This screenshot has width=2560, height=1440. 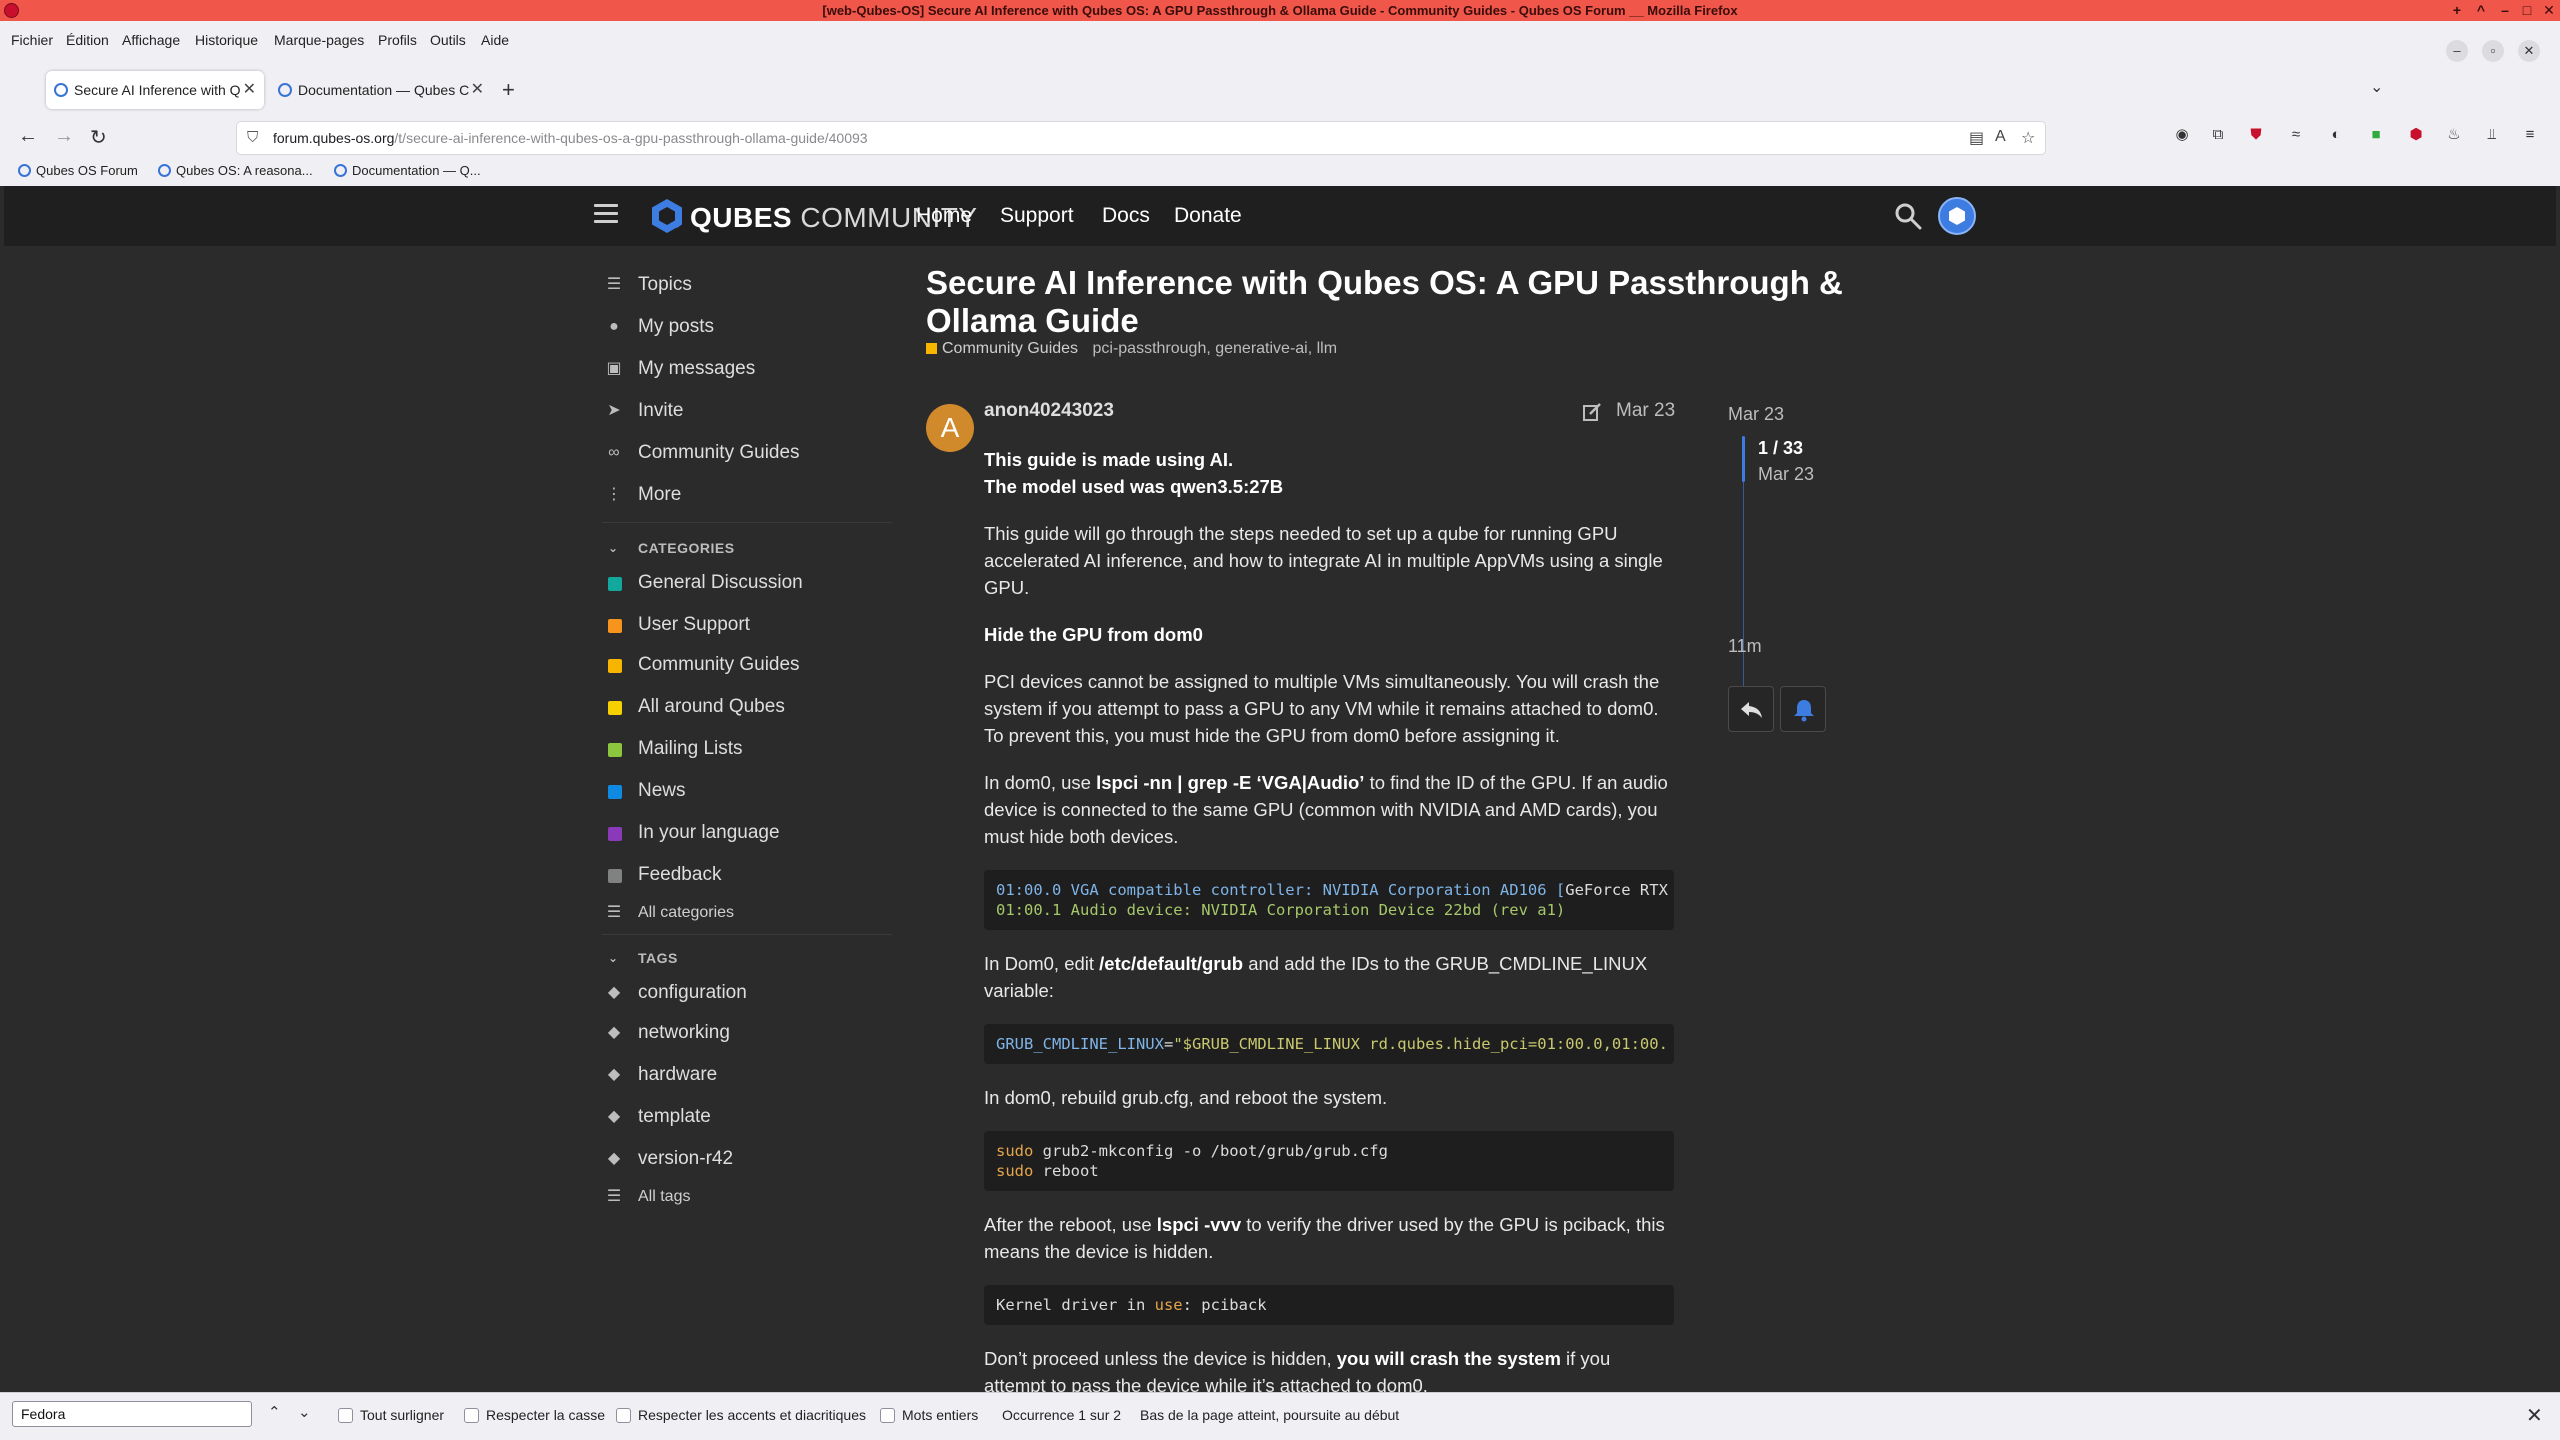 I want to click on bookmark-qubes-forum: Qubes OS Forum, so click(x=78, y=170).